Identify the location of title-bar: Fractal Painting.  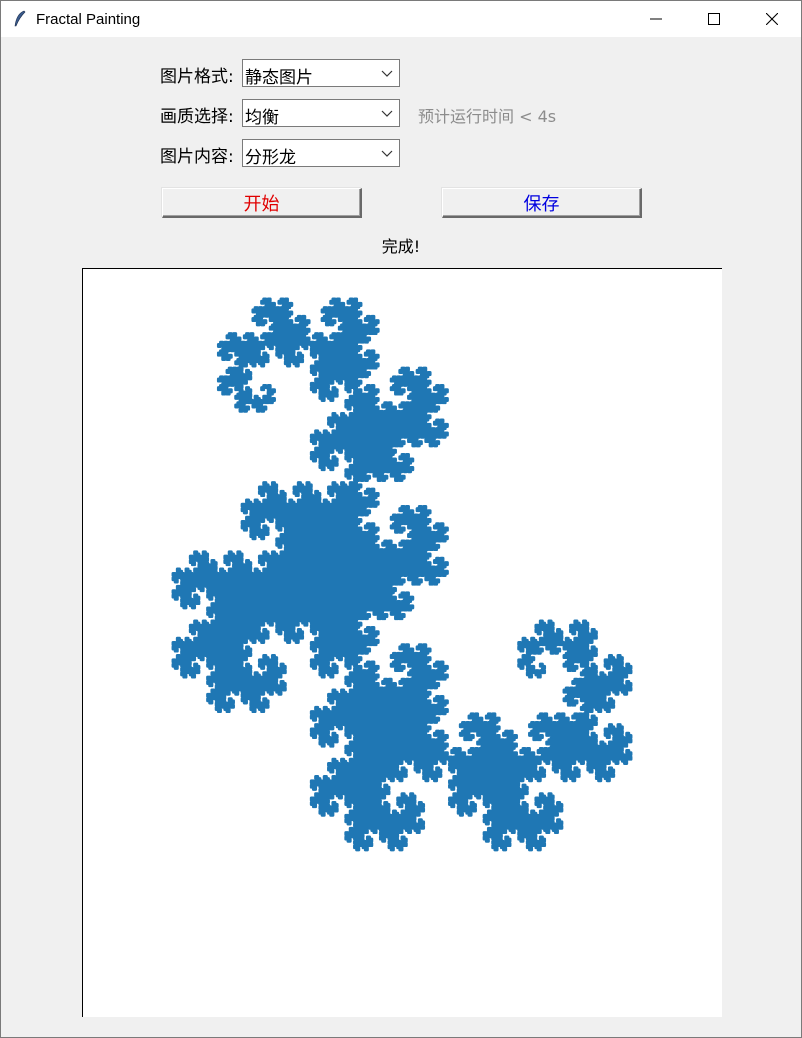
(401, 19).